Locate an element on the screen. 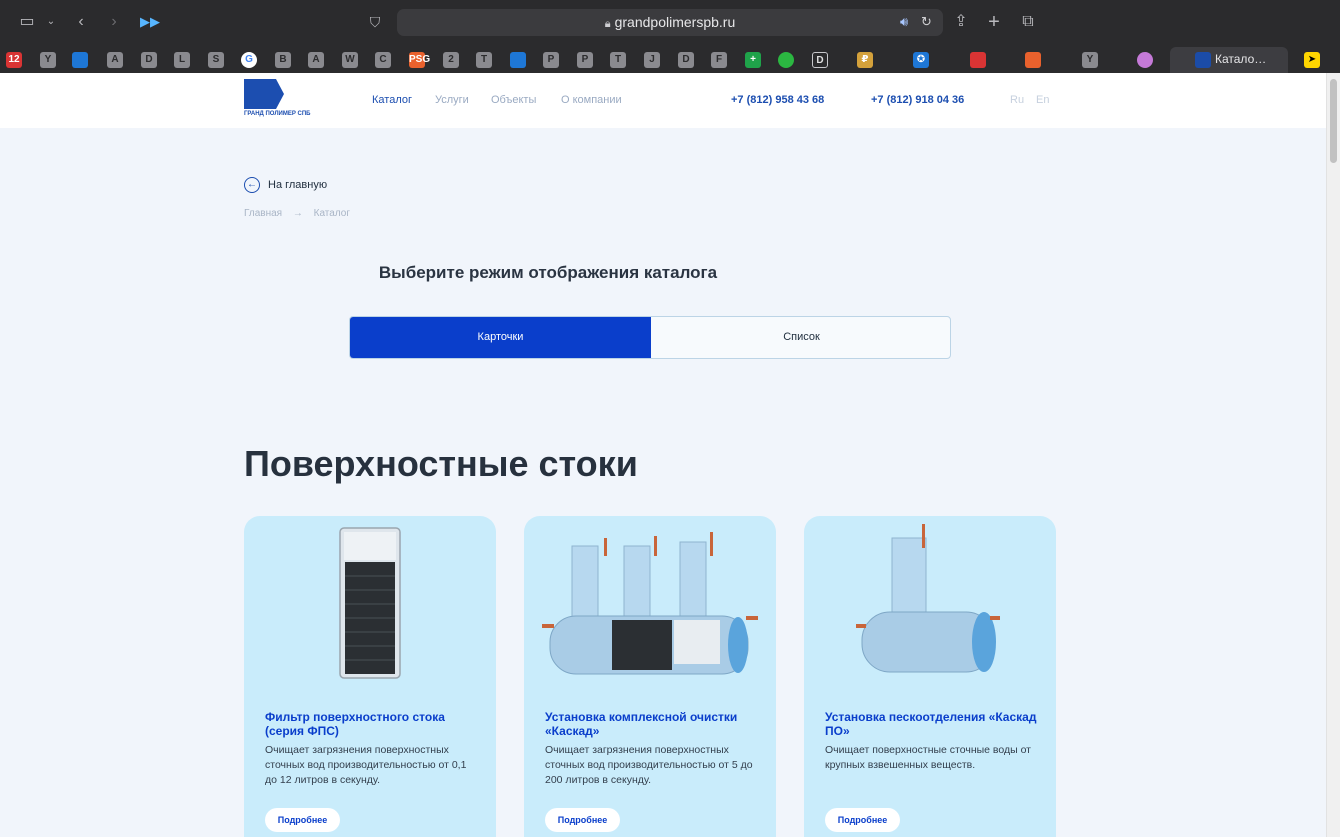 The width and height of the screenshot is (1340, 837). back-arrow-icon: ‹ is located at coordinates (81, 22).